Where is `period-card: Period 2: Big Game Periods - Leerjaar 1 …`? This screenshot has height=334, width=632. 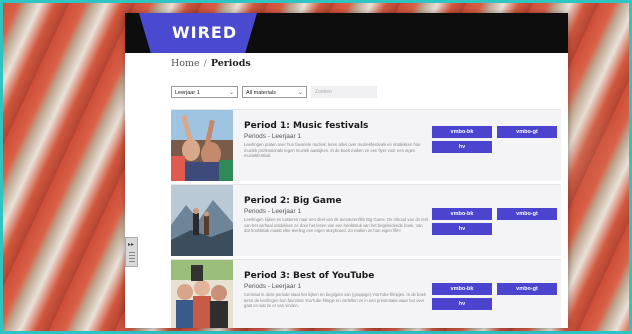
period-card: Period 2: Big Game Periods - Leerjaar 1 … is located at coordinates (366, 220).